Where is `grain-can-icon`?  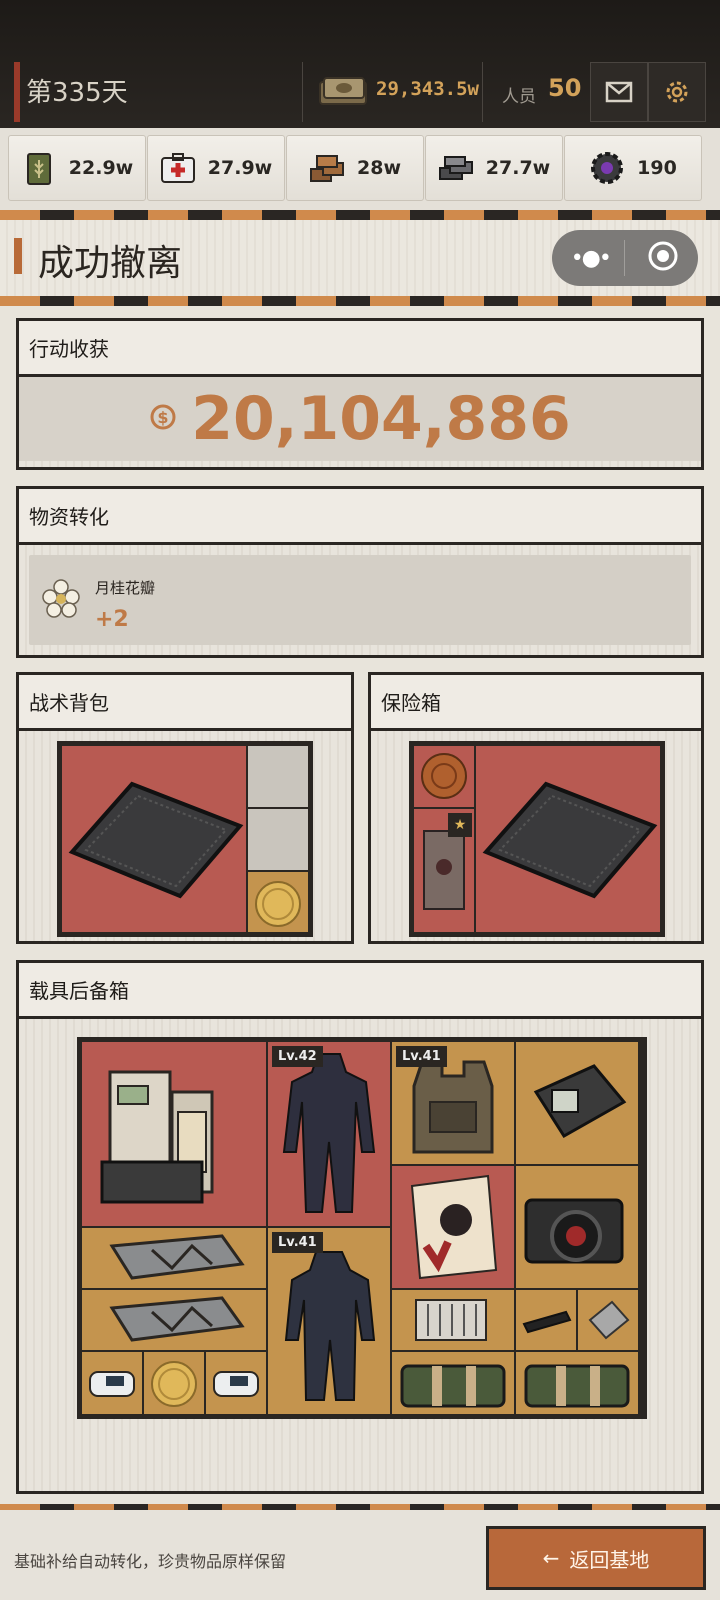
grain-can-icon is located at coordinates (39, 168).